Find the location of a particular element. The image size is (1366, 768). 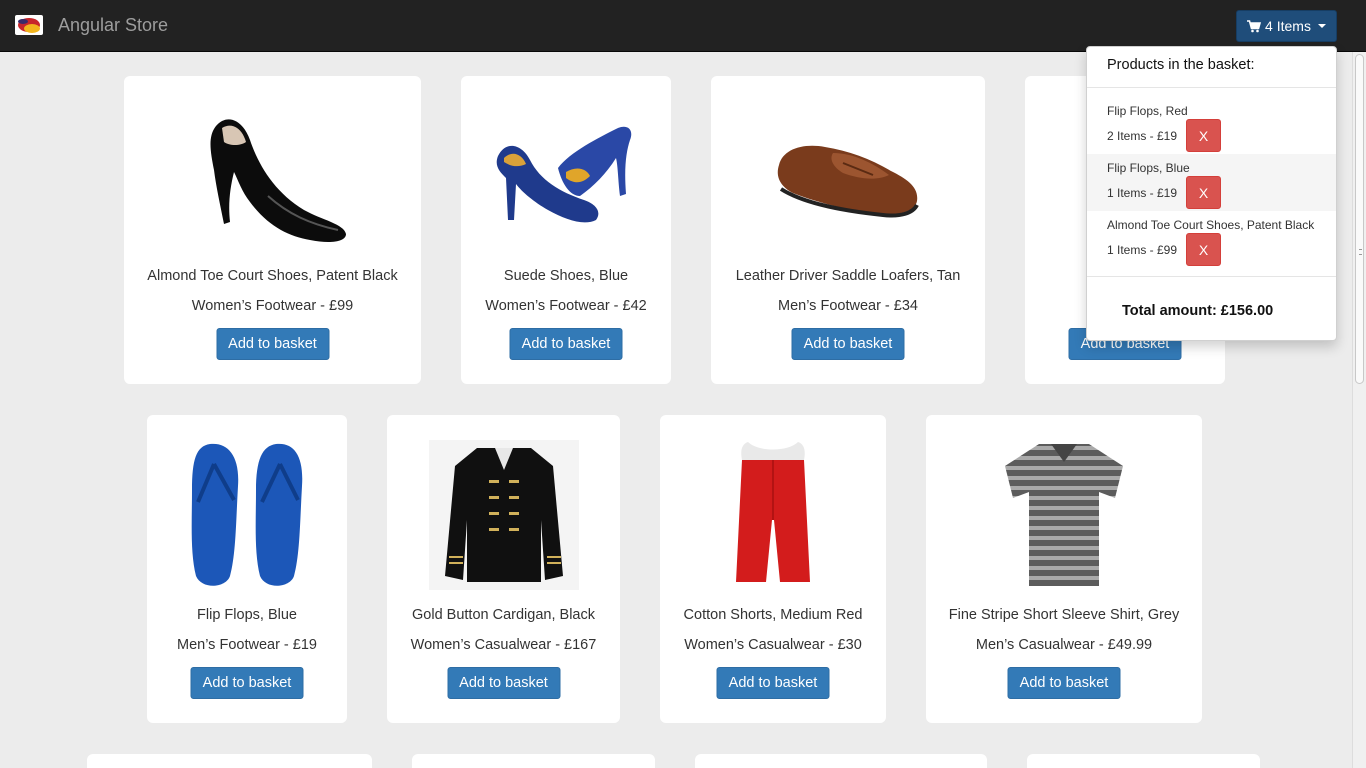

basket-item-quantity: 1 Items - £99 is located at coordinates (1142, 250).